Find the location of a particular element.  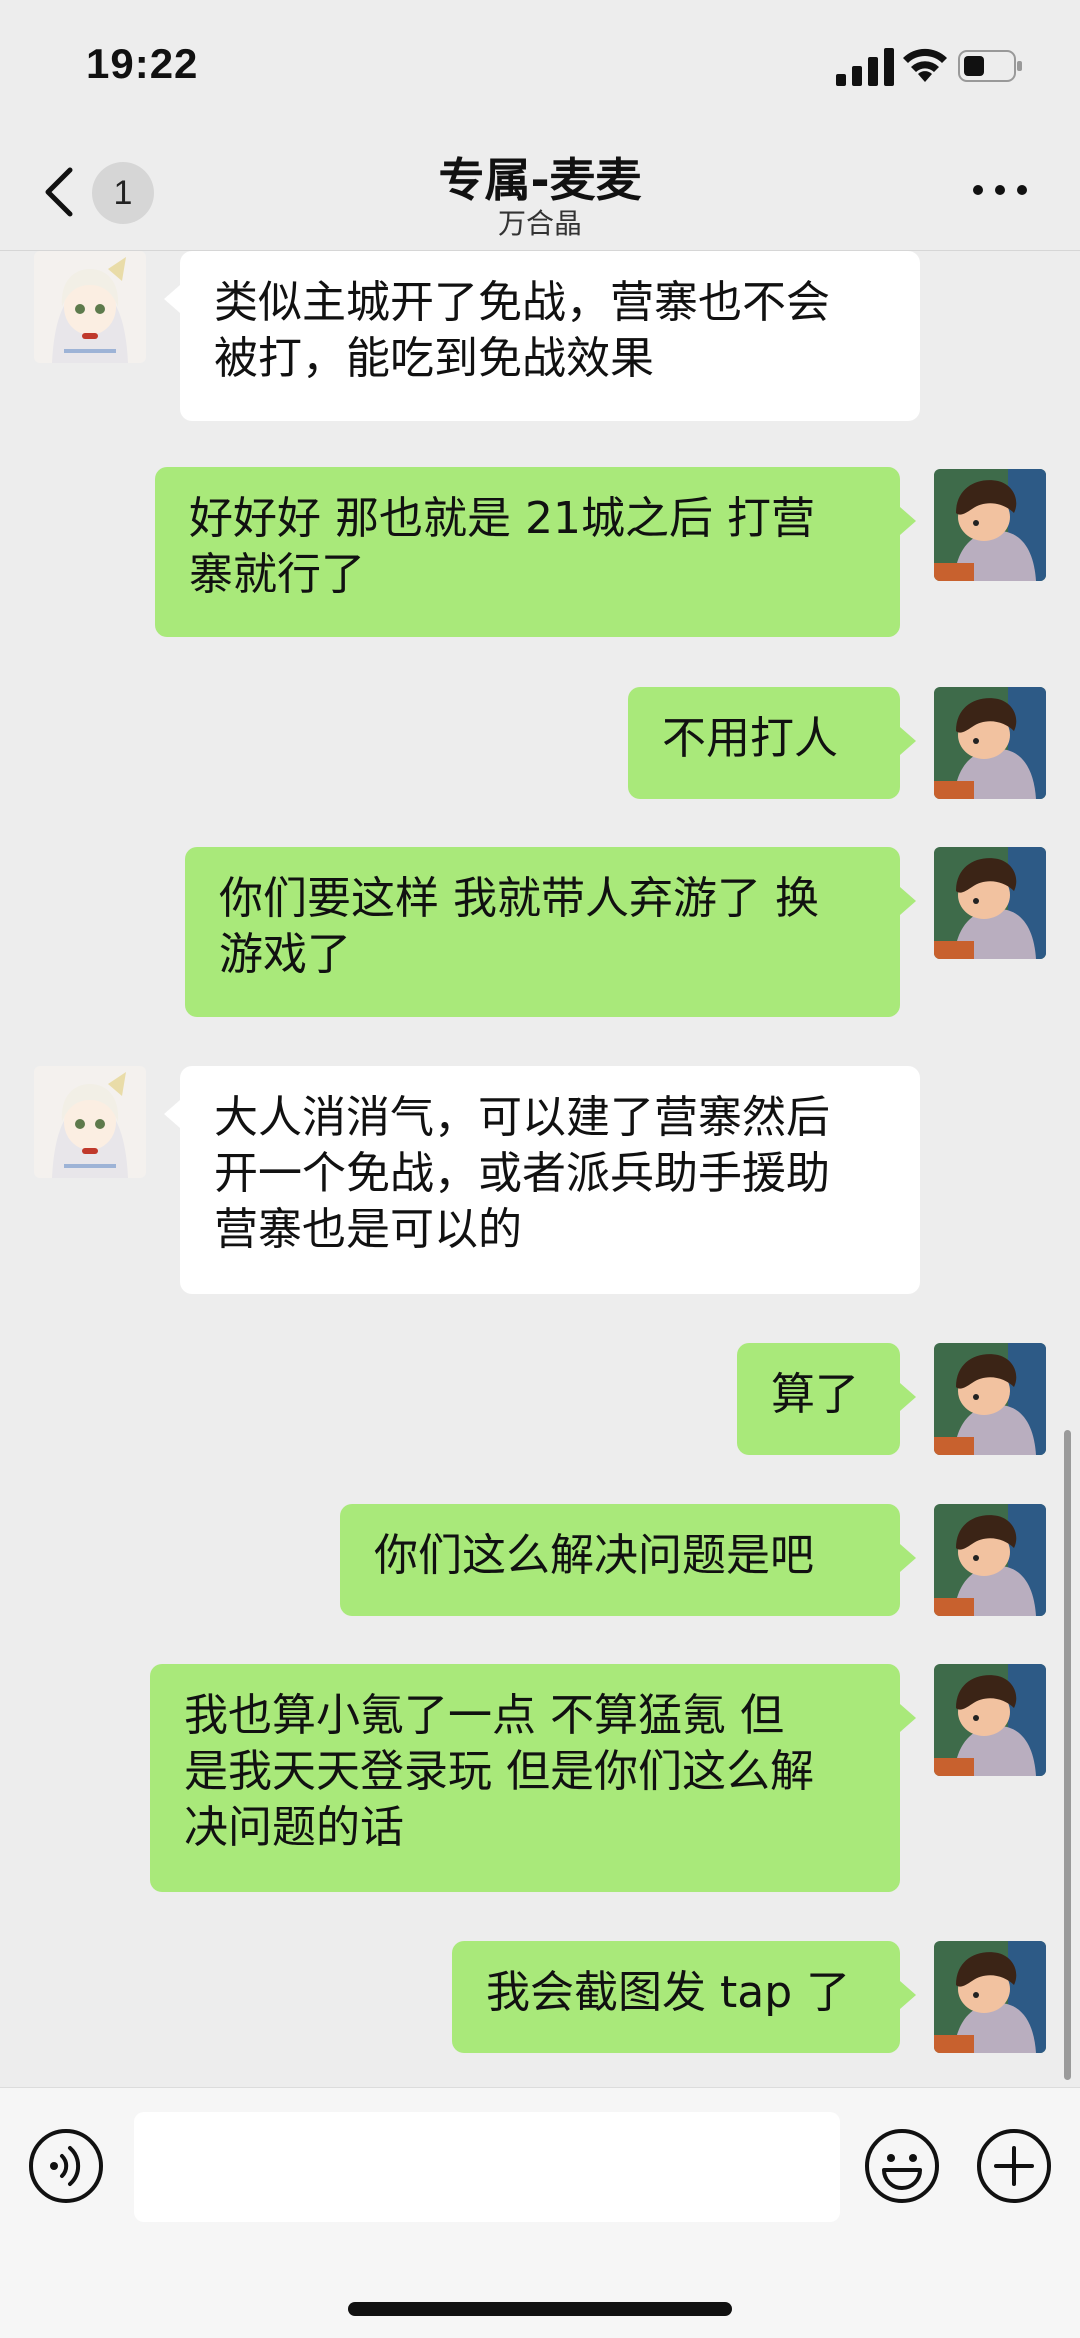

message-bubble-sent: 好好好 那也就是 21城之后 打营 寨就行了 is located at coordinates (535, 552).